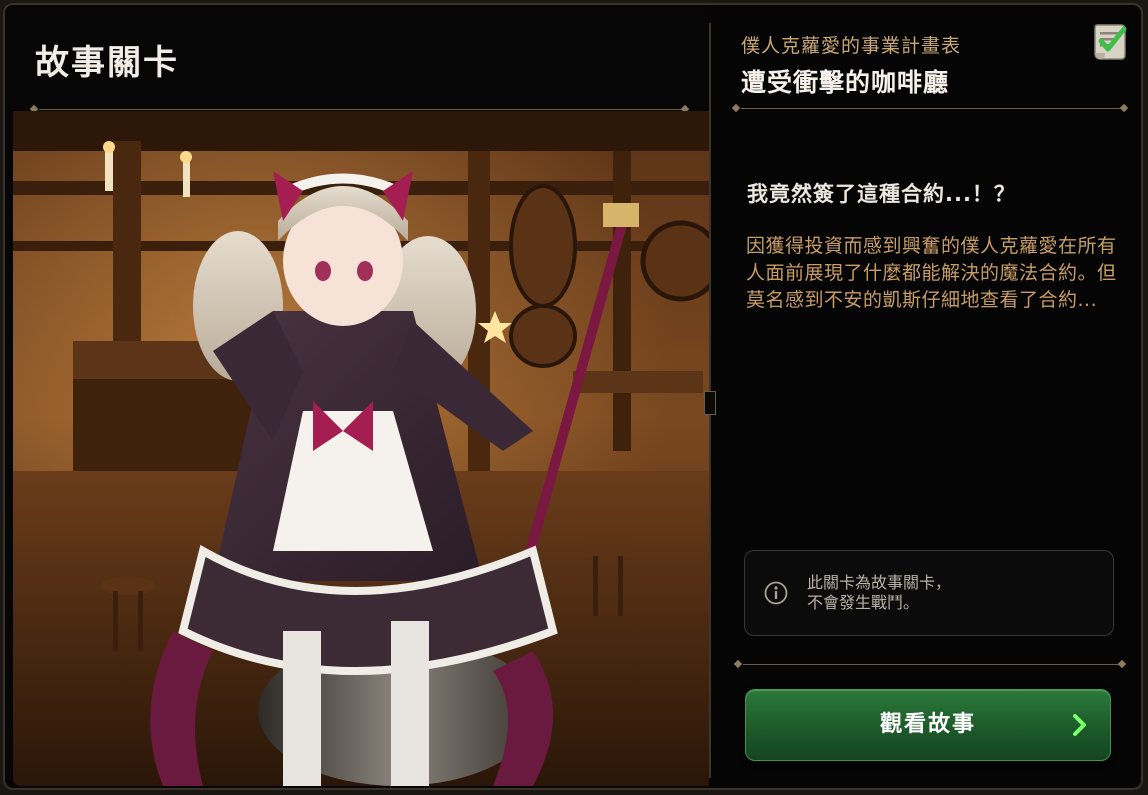 Image resolution: width=1148 pixels, height=795 pixels. What do you see at coordinates (931, 664) in the screenshot?
I see `button-divider` at bounding box center [931, 664].